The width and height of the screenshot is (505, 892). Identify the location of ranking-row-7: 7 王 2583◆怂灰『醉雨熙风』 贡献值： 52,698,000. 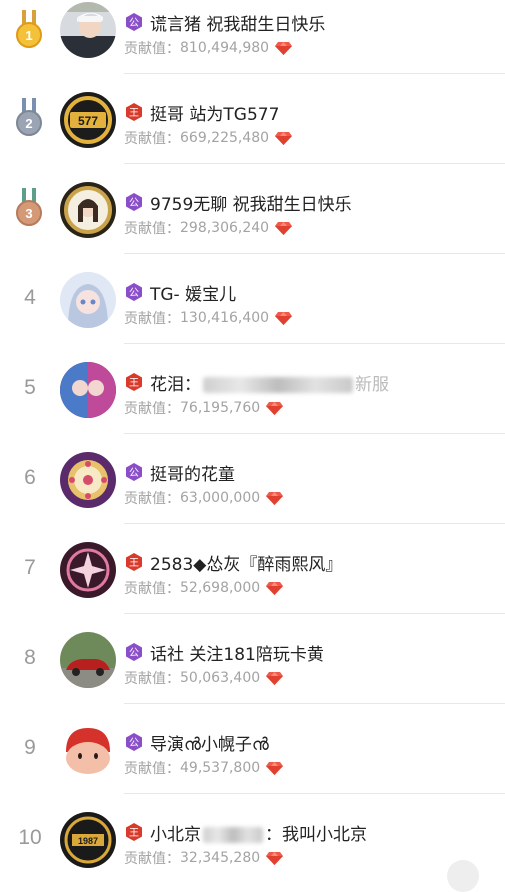
(252, 569).